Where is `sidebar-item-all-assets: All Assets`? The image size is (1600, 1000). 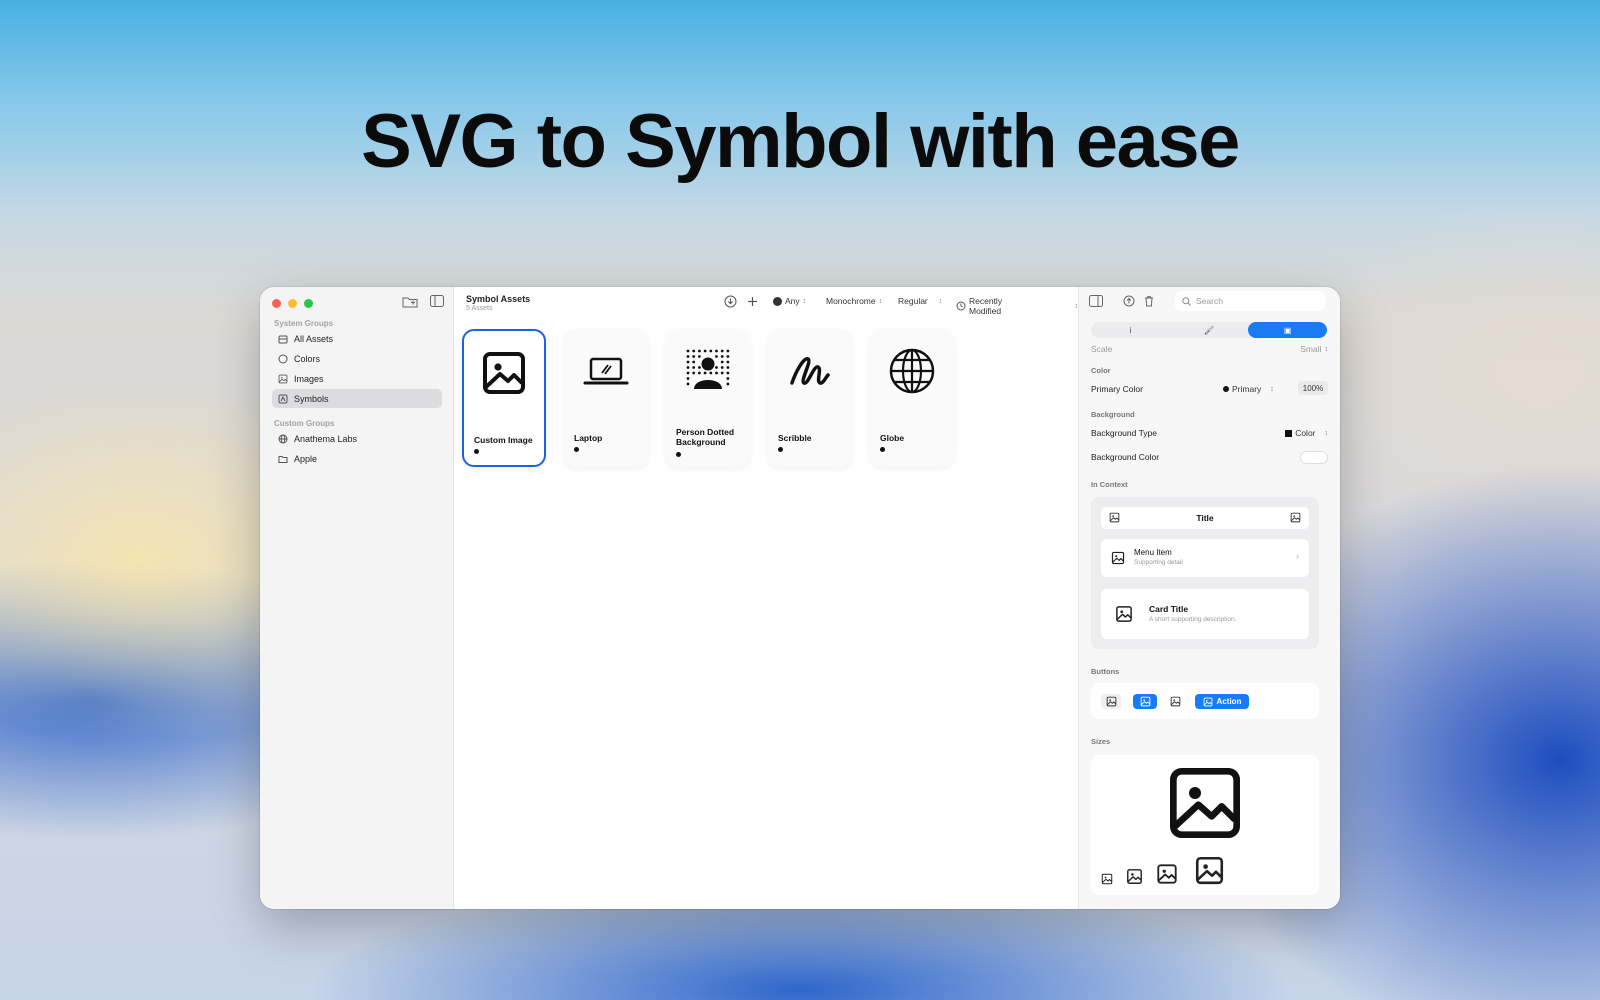 sidebar-item-all-assets: All Assets is located at coordinates (357, 338).